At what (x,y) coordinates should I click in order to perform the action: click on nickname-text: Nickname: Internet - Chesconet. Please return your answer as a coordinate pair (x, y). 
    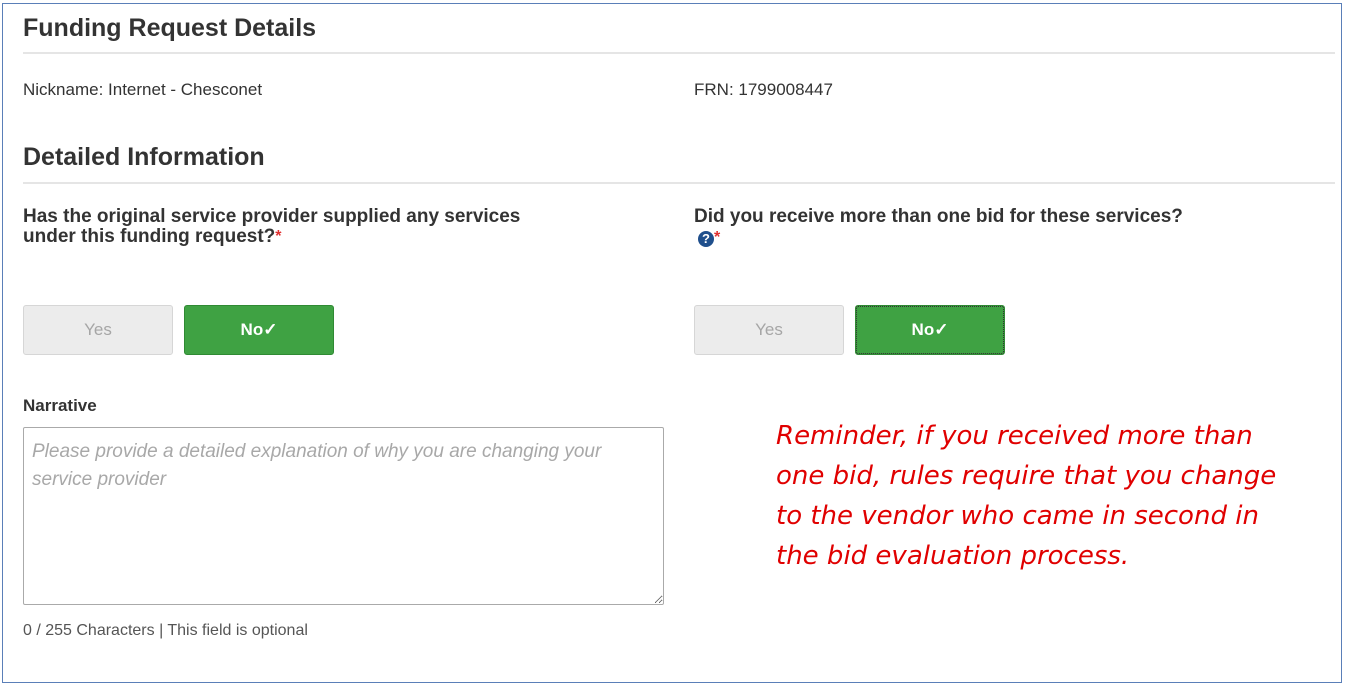
    Looking at the image, I should click on (143, 89).